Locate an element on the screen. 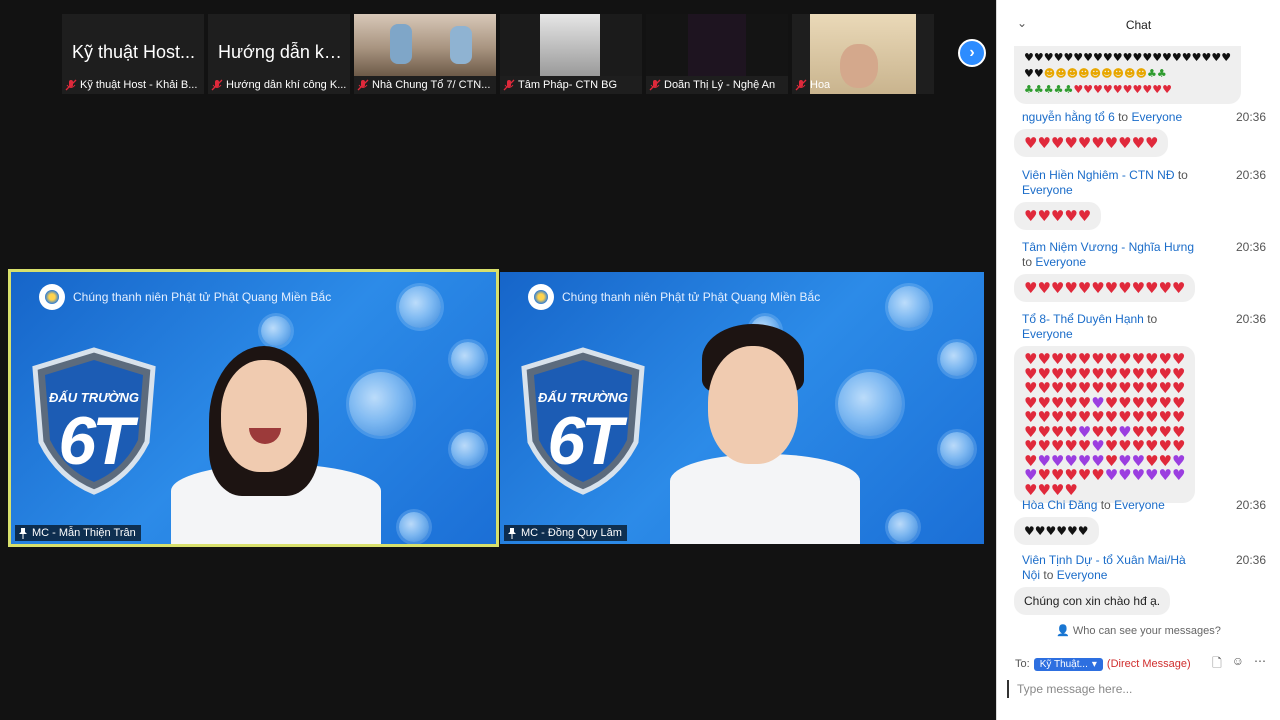 The image size is (1280, 720). chat-bubble: ♥♥♥♥♥♥ is located at coordinates (1056, 531).